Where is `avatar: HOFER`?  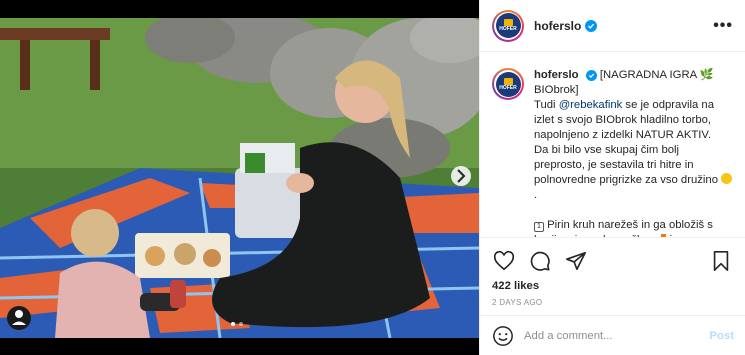
avatar: HOFER is located at coordinates (508, 25).